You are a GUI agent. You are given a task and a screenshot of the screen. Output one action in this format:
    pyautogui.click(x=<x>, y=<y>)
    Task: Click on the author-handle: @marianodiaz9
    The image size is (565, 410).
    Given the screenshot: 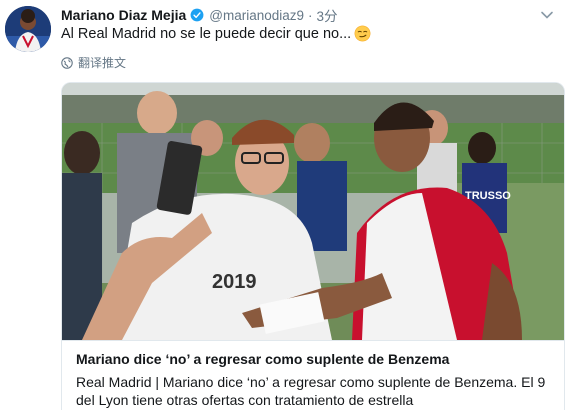 What is the action you would take?
    pyautogui.click(x=256, y=15)
    